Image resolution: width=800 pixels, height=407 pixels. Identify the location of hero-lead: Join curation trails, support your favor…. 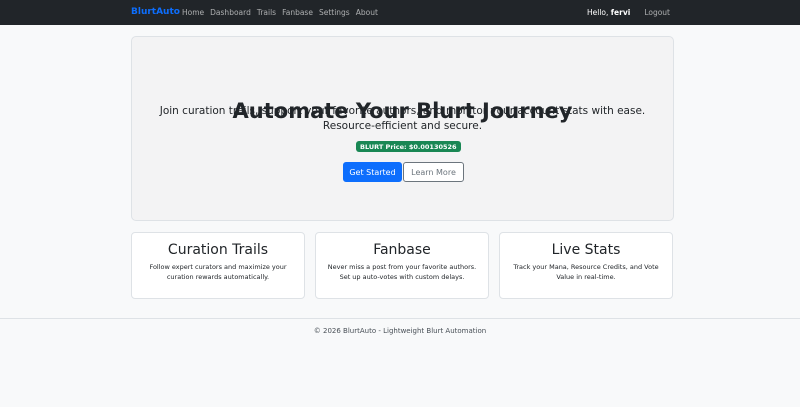
(402, 118).